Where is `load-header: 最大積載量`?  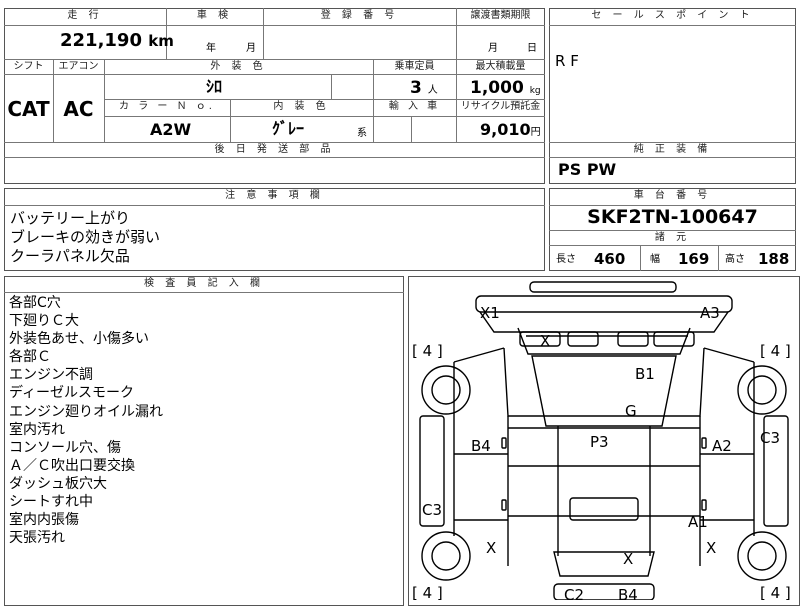 load-header: 最大積載量 is located at coordinates (500, 66).